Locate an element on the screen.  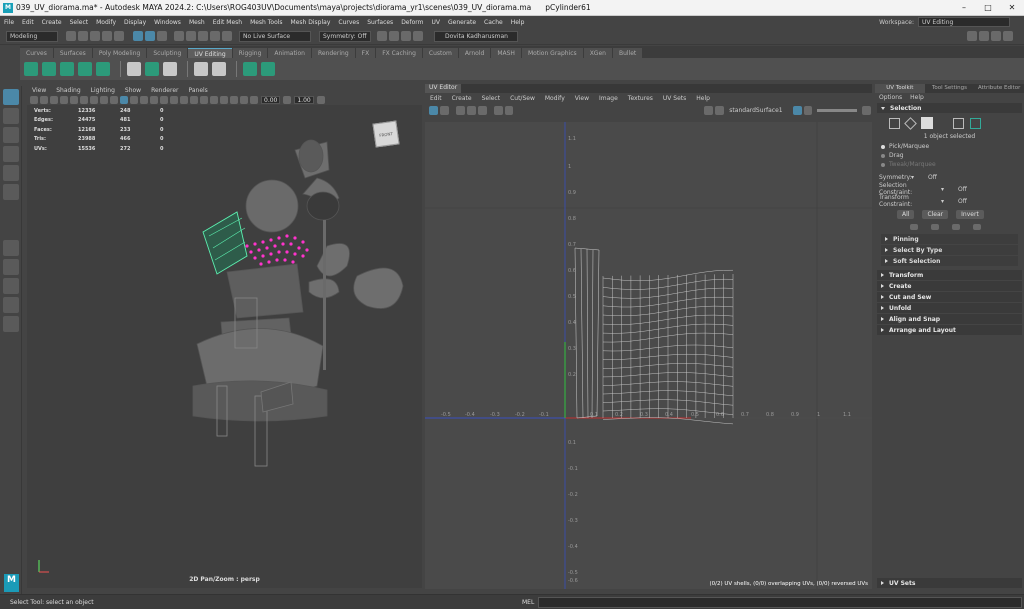
section-transform: Transform is located at coordinates (949, 275).